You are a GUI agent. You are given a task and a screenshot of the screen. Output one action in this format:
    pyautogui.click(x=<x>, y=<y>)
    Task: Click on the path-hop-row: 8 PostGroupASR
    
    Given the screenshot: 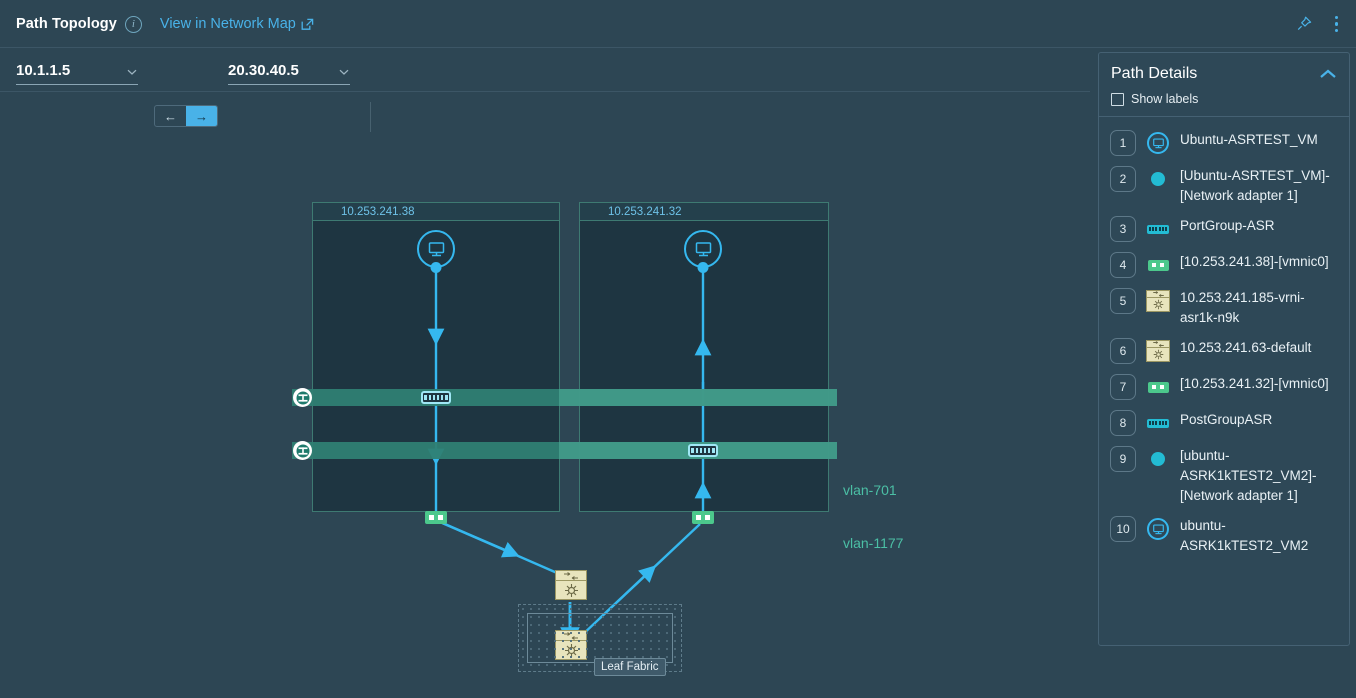 What is the action you would take?
    pyautogui.click(x=1224, y=423)
    